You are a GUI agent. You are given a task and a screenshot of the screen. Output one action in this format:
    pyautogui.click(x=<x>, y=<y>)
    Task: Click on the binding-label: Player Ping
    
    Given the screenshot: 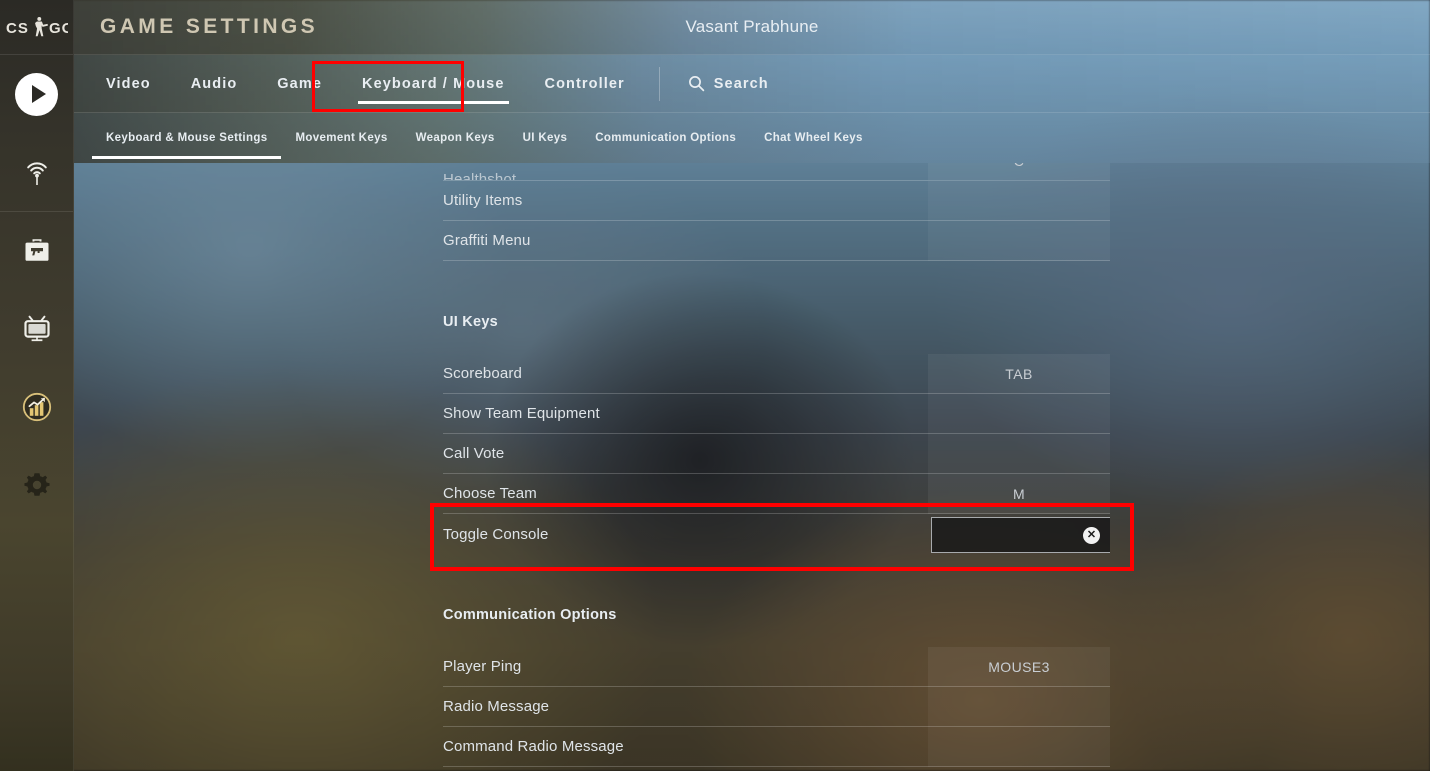 What is the action you would take?
    pyautogui.click(x=482, y=666)
    